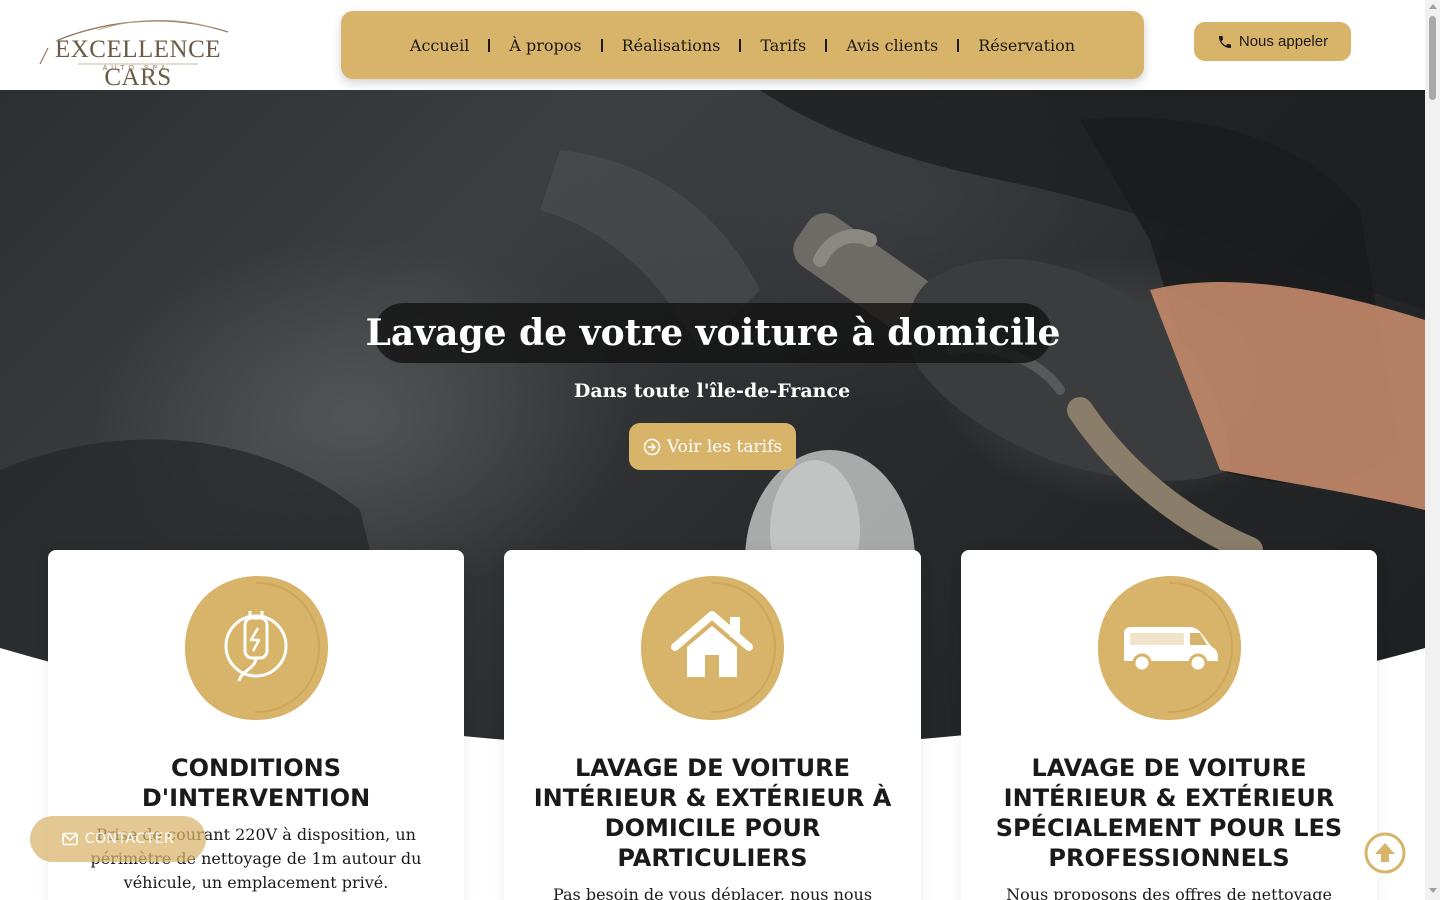 The image size is (1440, 900). What do you see at coordinates (1026, 45) in the screenshot?
I see `nav-item-reservation: Réservation` at bounding box center [1026, 45].